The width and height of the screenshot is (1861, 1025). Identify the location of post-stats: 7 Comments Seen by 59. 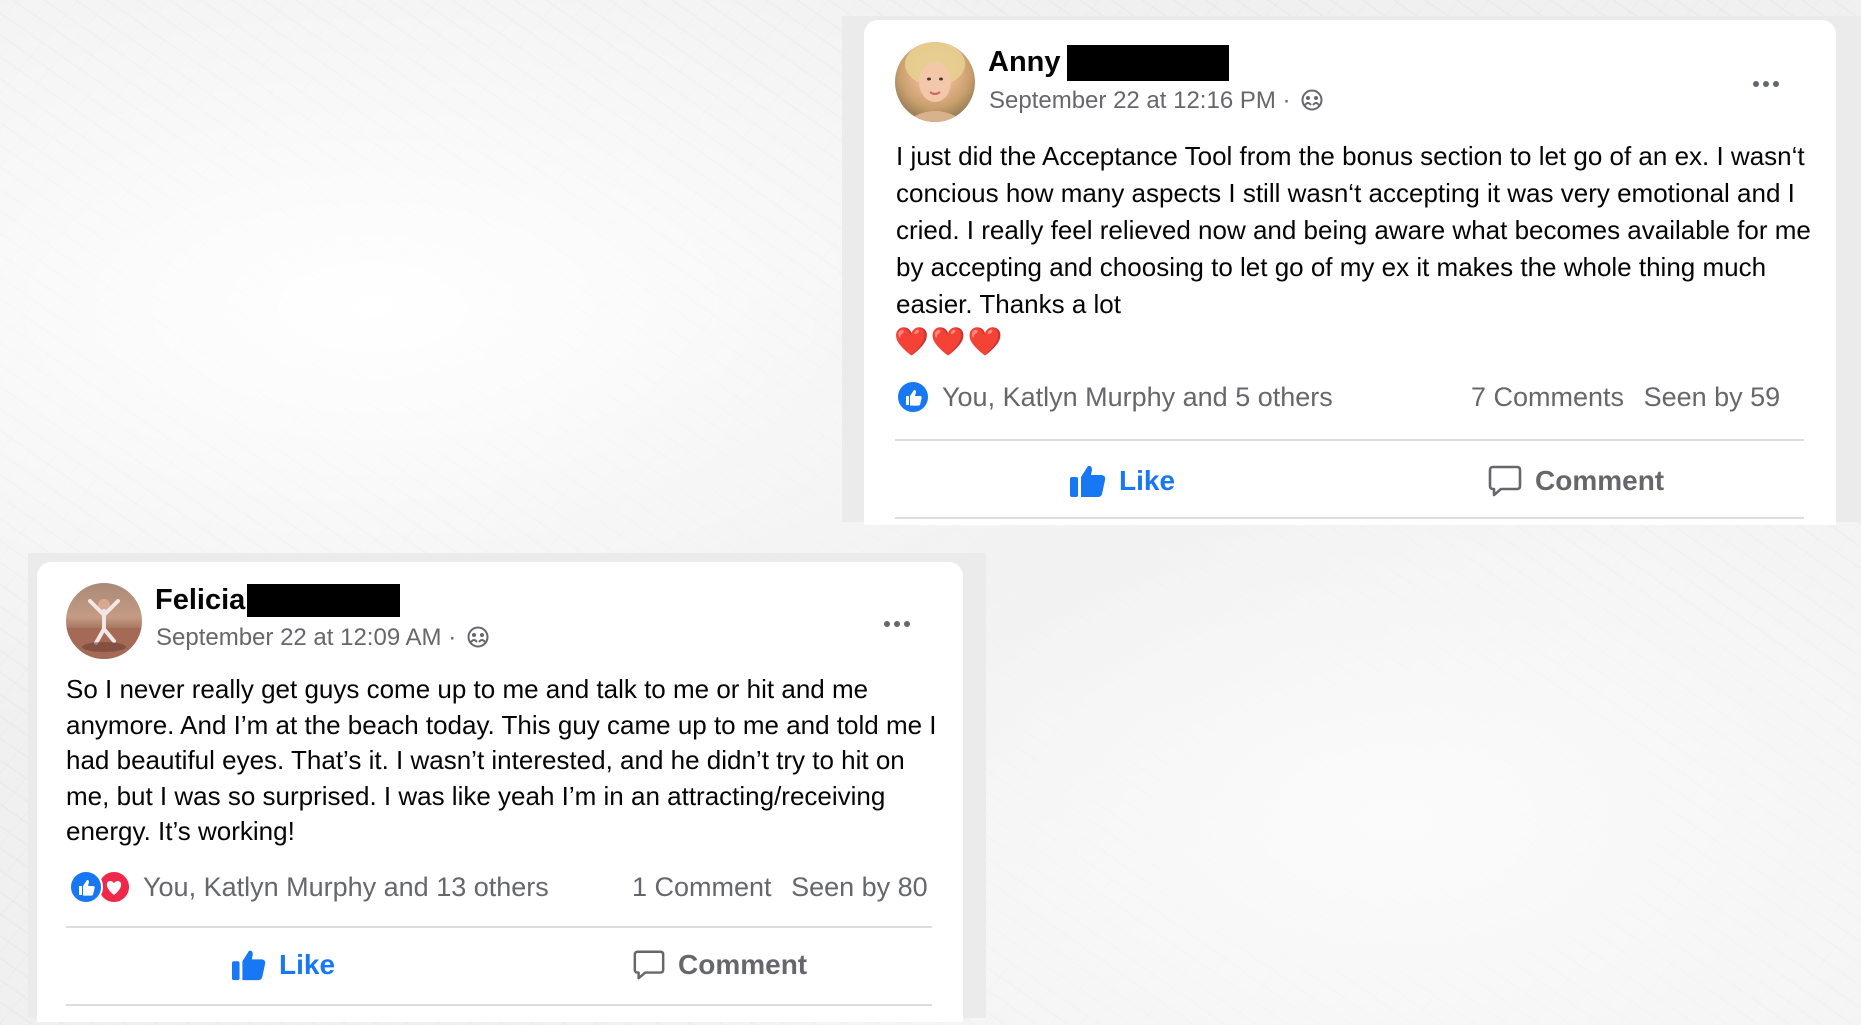
(1625, 397).